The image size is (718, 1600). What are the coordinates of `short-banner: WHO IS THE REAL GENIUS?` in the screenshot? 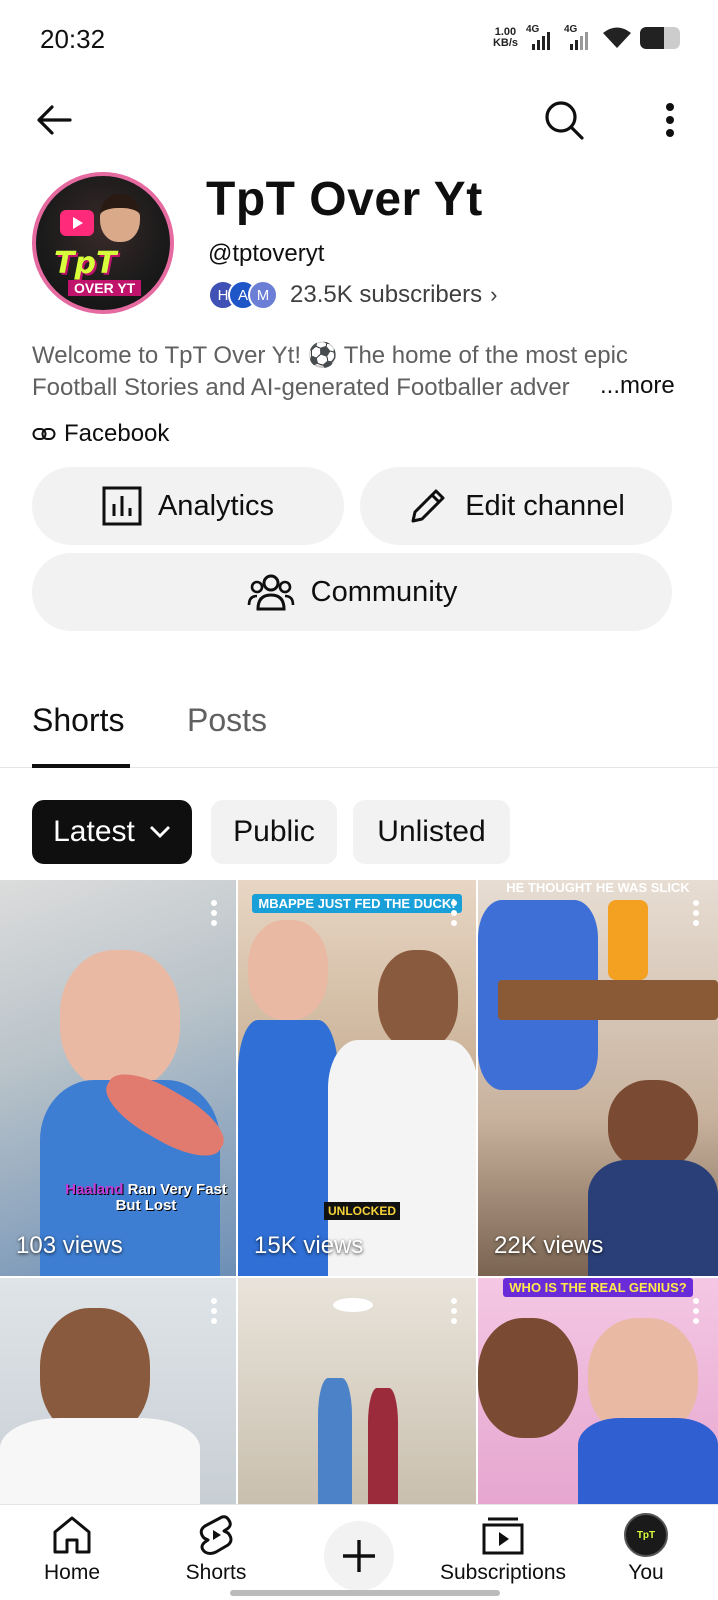 It's located at (598, 1287).